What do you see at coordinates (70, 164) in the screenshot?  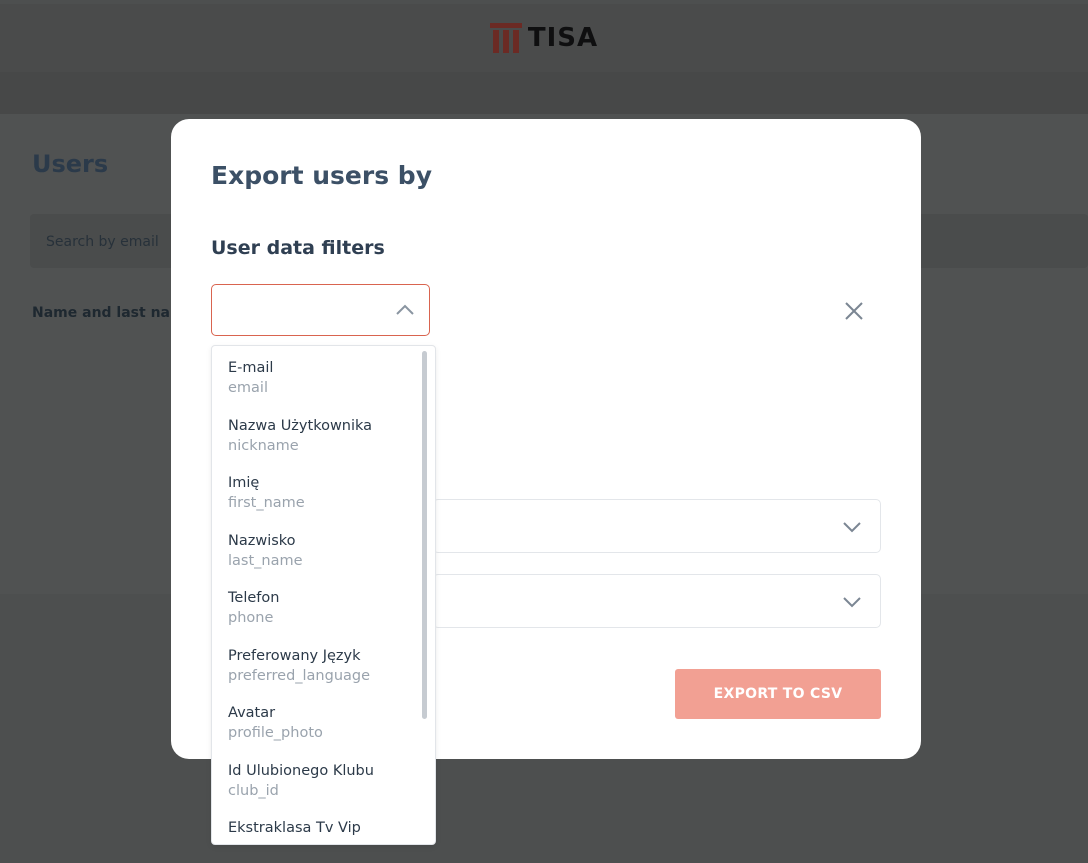 I see `page-title: Users` at bounding box center [70, 164].